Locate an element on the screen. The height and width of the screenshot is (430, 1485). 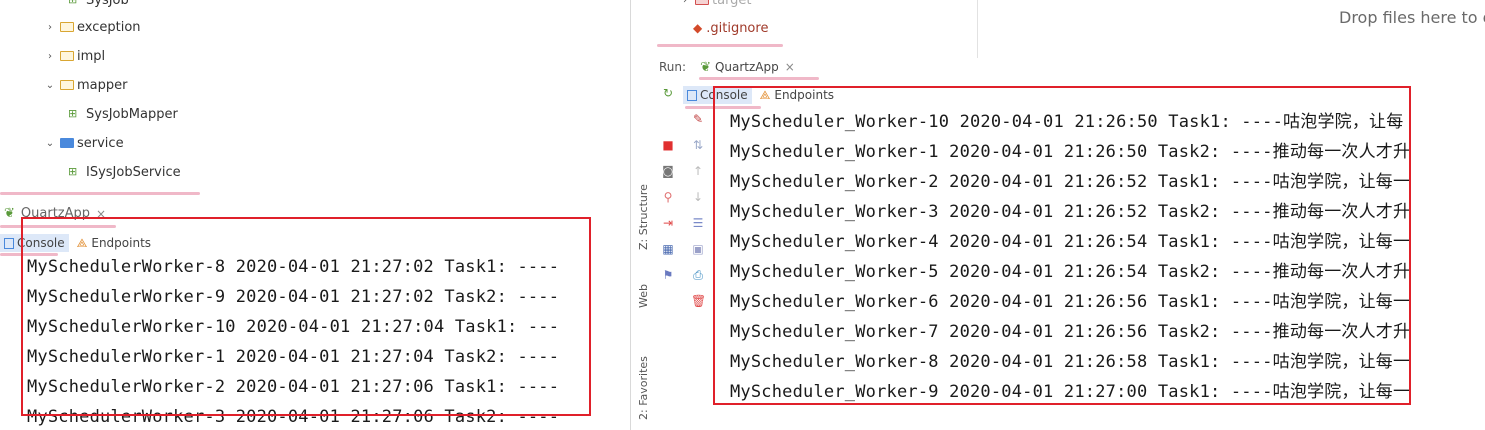
drop-files-hint: Drop files here to o is located at coordinates (1412, 17).